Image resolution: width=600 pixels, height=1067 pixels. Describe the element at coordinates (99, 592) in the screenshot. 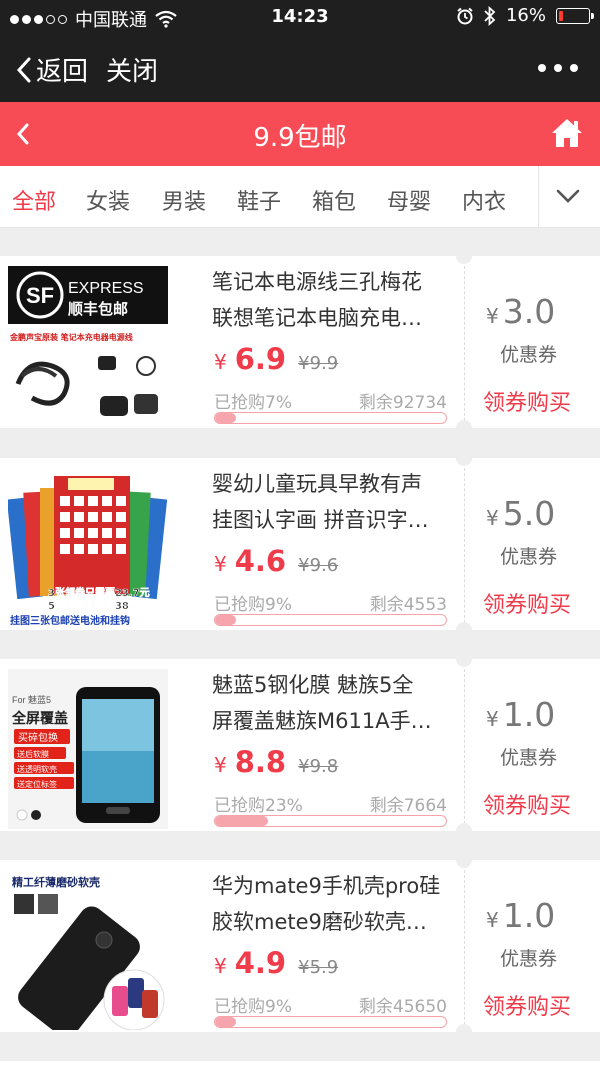

I see `promo-text-1: 3张领券只需要23.7元` at that location.